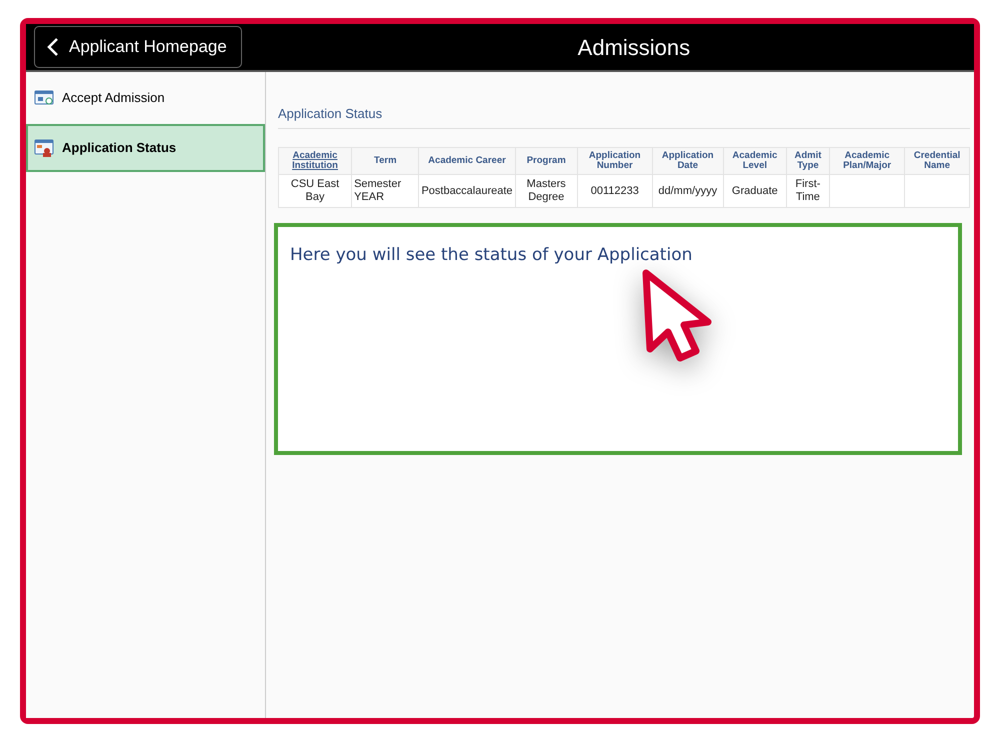 The height and width of the screenshot is (744, 1000). I want to click on section-title: Application Status, so click(624, 116).